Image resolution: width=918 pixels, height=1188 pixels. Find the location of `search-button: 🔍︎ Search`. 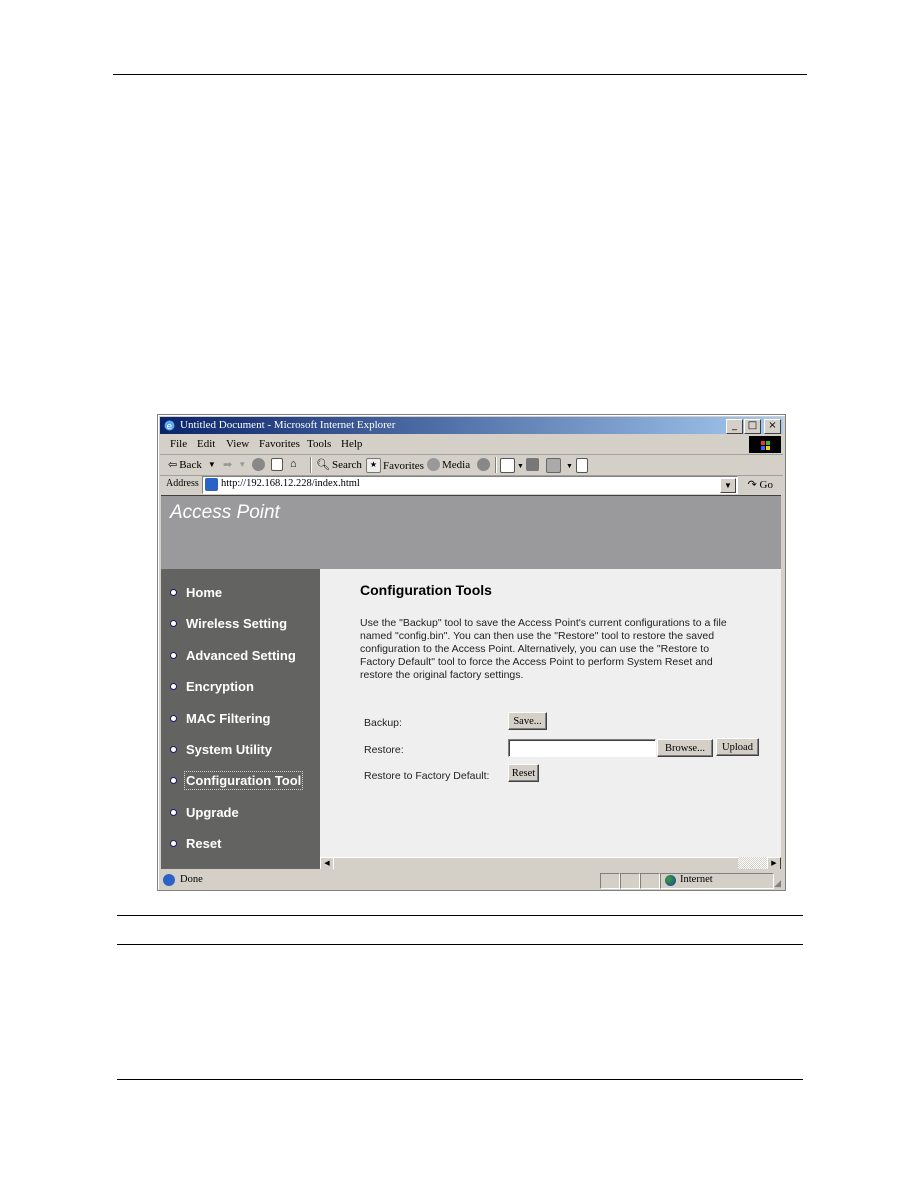

search-button: 🔍︎ Search is located at coordinates (339, 465).